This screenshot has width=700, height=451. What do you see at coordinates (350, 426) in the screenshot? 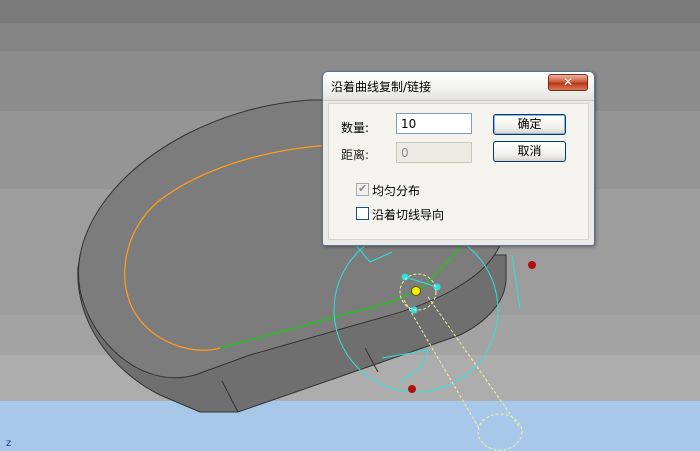
I see `ground-plane` at bounding box center [350, 426].